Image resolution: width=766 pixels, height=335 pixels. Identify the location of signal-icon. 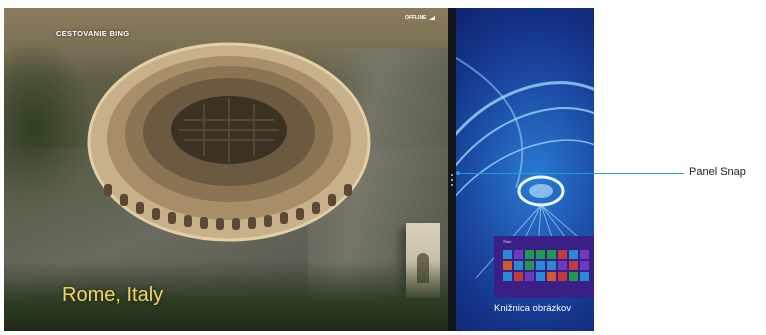
(432, 18).